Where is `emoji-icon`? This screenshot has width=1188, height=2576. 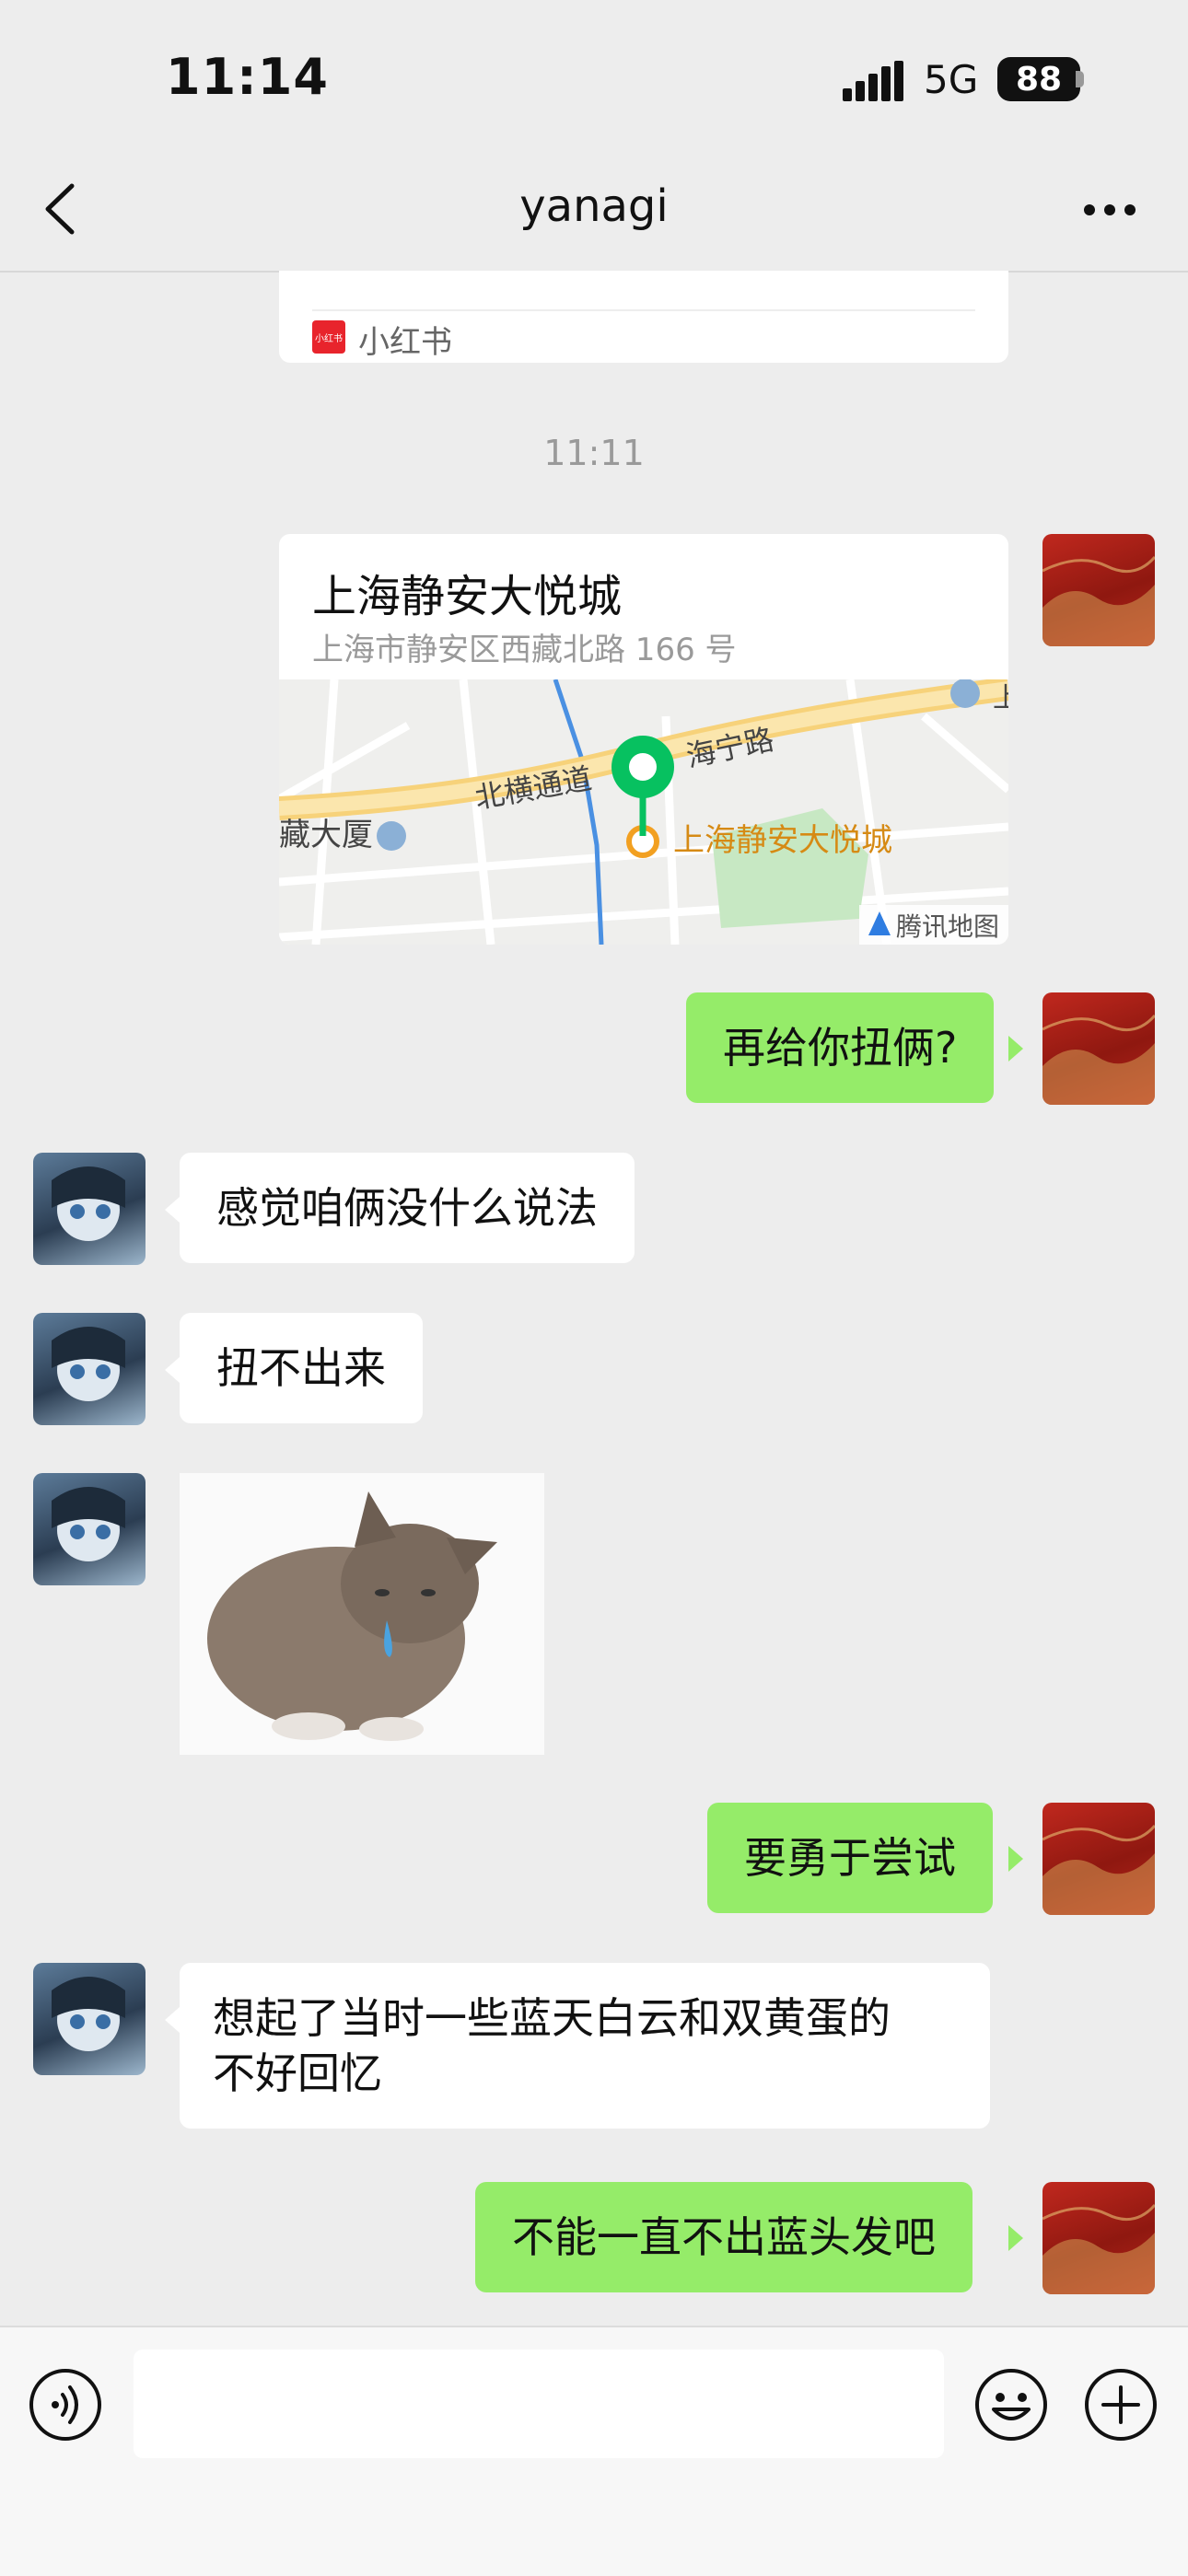 emoji-icon is located at coordinates (1011, 2405).